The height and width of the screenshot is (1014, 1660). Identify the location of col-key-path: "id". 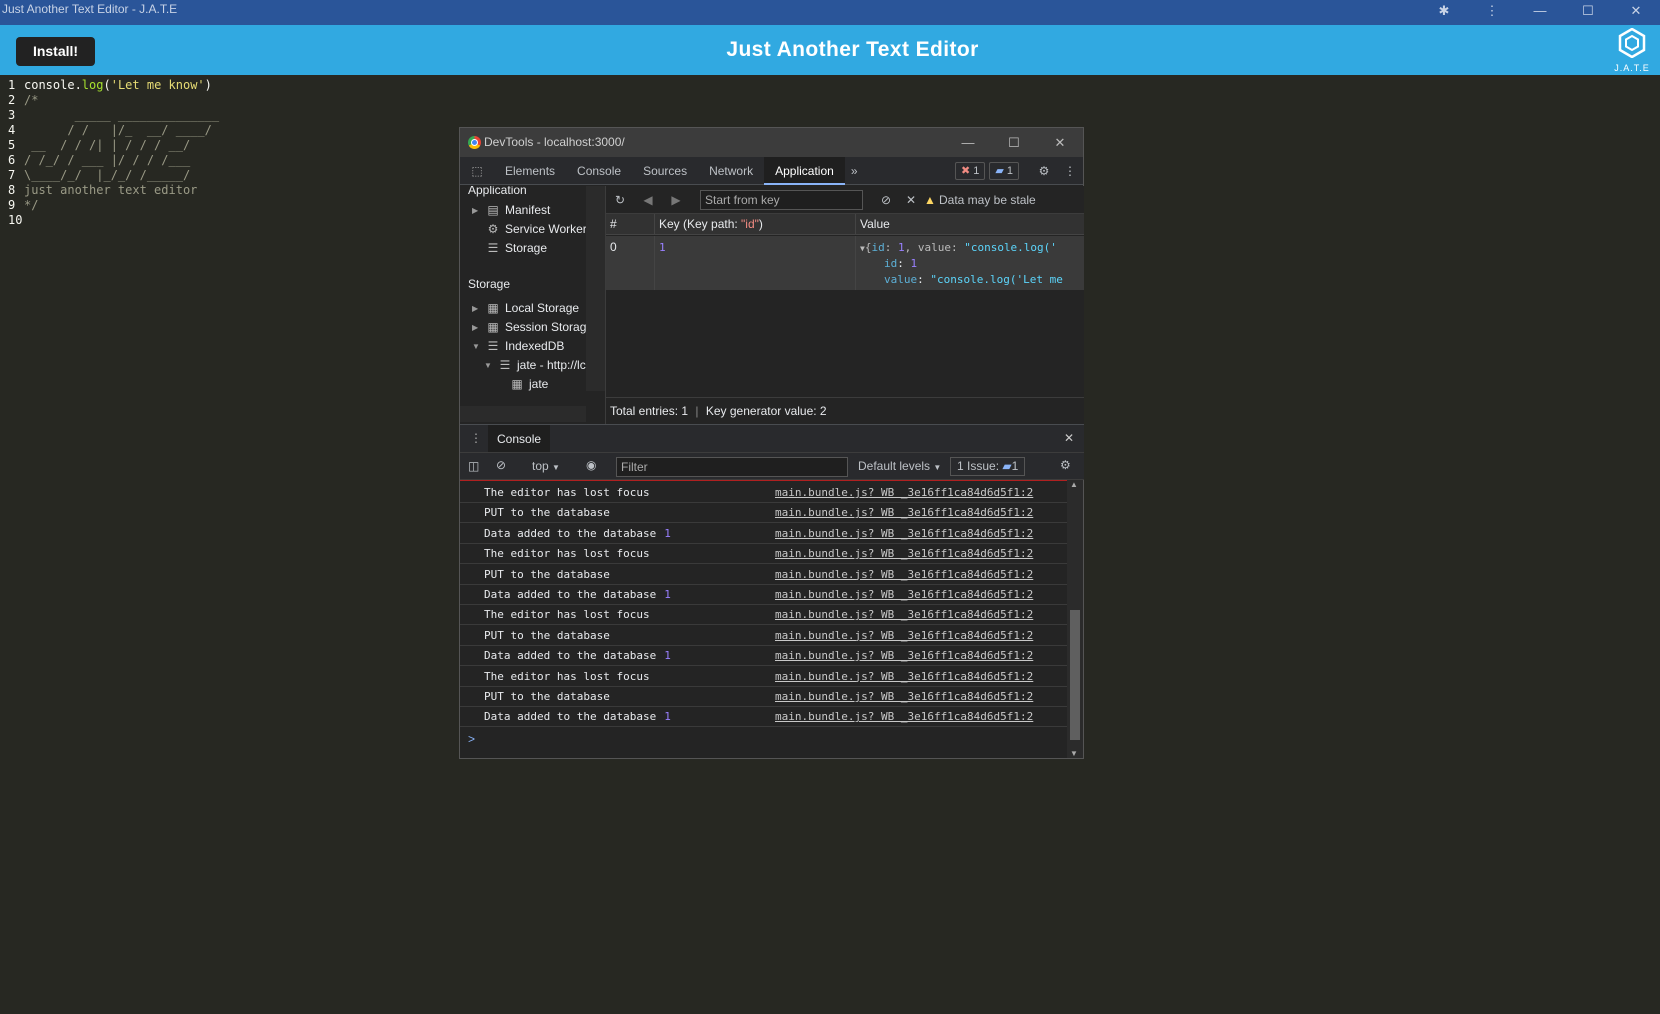
(750, 224).